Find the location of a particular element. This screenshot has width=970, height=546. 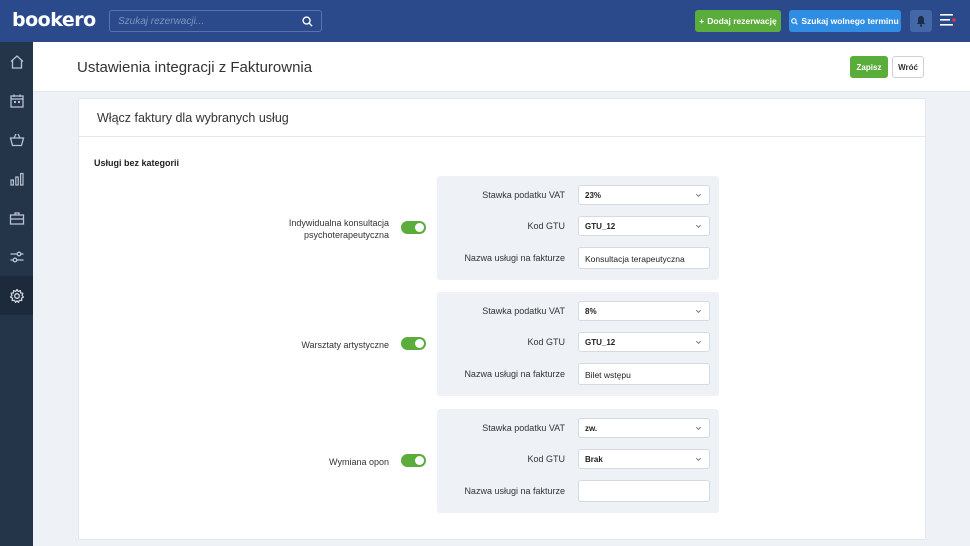

gtu-value: Brak is located at coordinates (594, 459).